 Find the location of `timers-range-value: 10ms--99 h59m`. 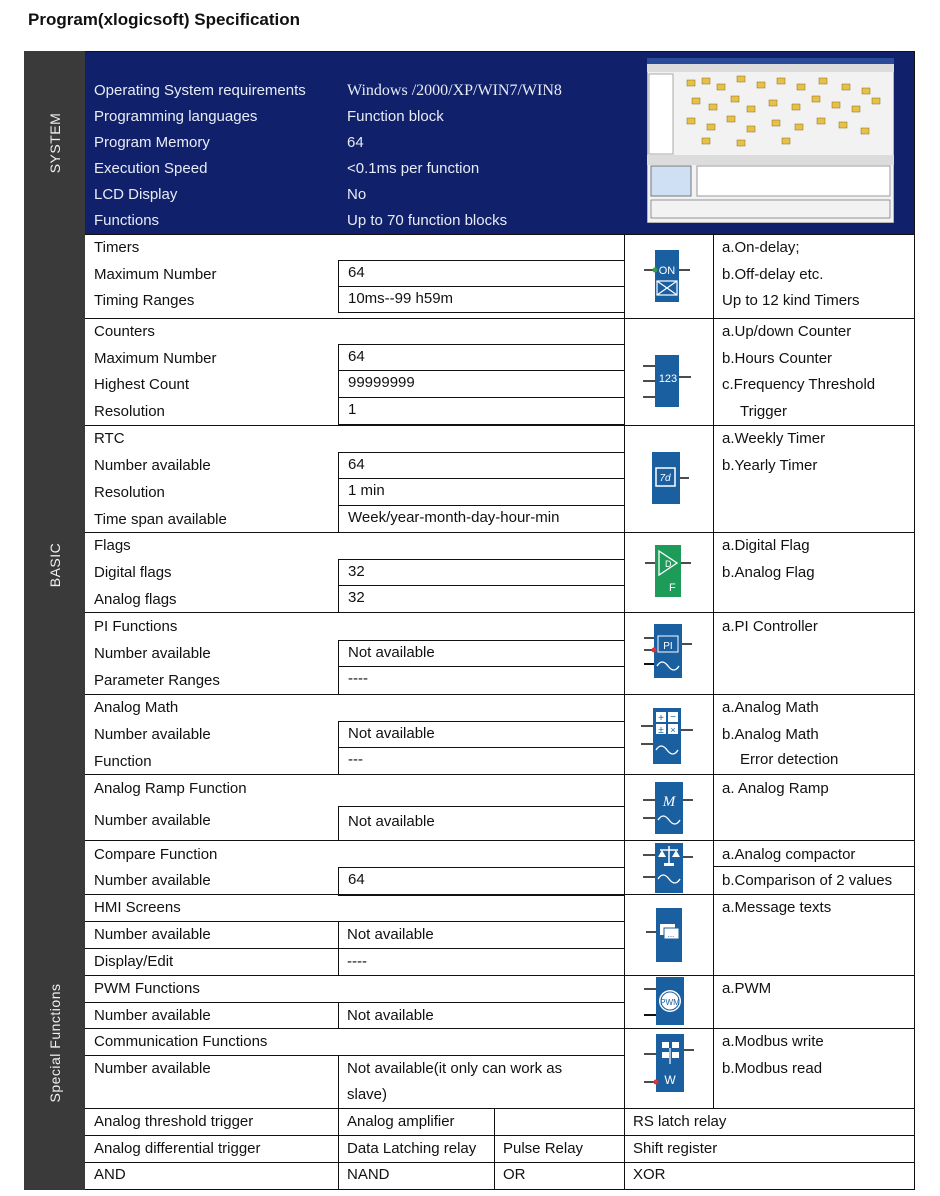

timers-range-value: 10ms--99 h59m is located at coordinates (481, 299).